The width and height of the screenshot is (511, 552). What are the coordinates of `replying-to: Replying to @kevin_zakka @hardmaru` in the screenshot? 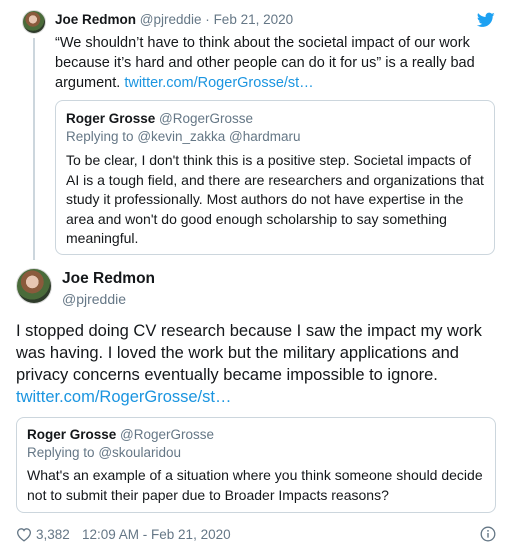 It's located at (183, 136).